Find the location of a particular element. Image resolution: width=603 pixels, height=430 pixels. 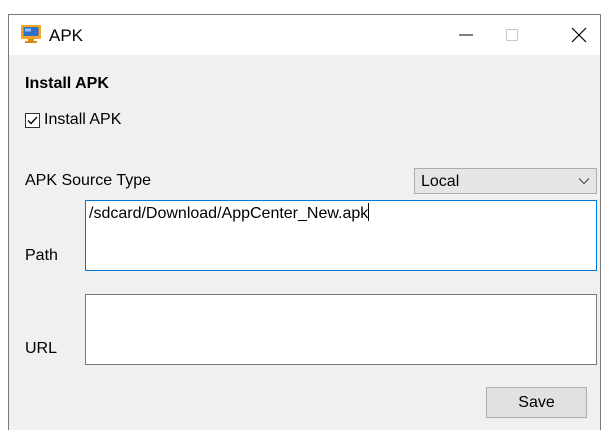

minimize-icon is located at coordinates (466, 35).